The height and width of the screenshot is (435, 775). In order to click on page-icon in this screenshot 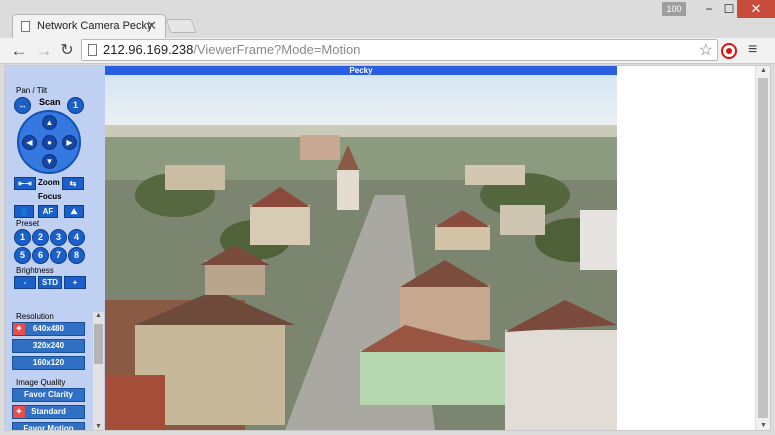, I will do `click(92, 50)`.